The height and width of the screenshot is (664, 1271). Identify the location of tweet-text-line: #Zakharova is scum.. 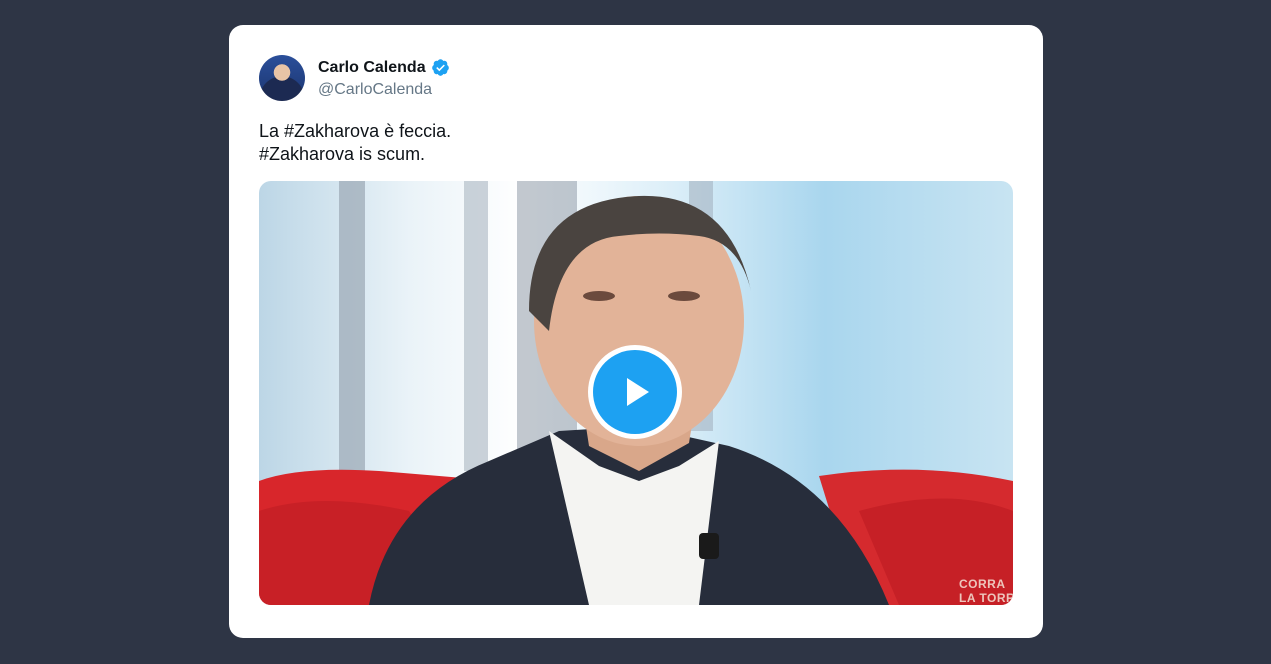
(342, 154).